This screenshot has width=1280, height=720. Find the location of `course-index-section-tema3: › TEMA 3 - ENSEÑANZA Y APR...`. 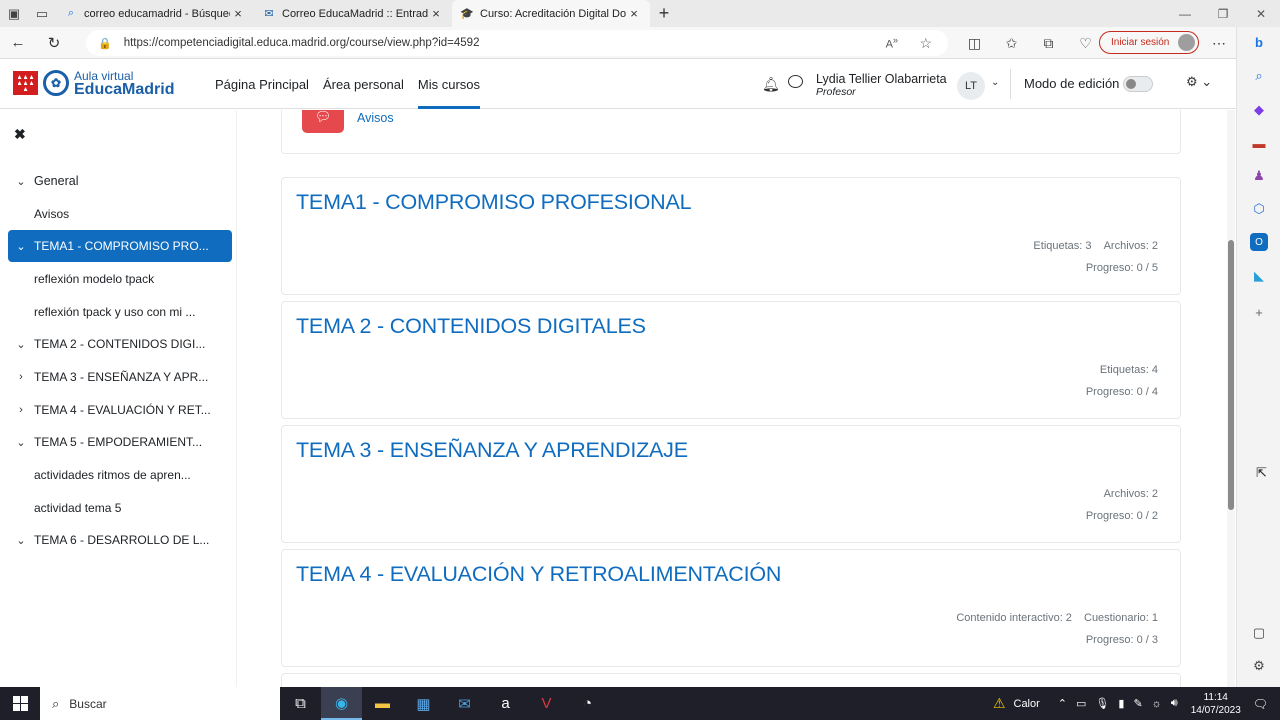

course-index-section-tema3: › TEMA 3 - ENSEÑANZA Y APR... is located at coordinates (120, 377).